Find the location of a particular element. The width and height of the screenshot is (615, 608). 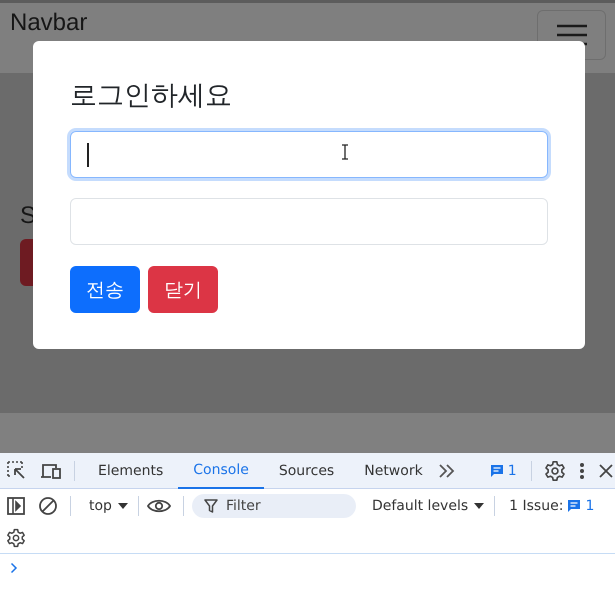

context-dropdown: top is located at coordinates (108, 506).